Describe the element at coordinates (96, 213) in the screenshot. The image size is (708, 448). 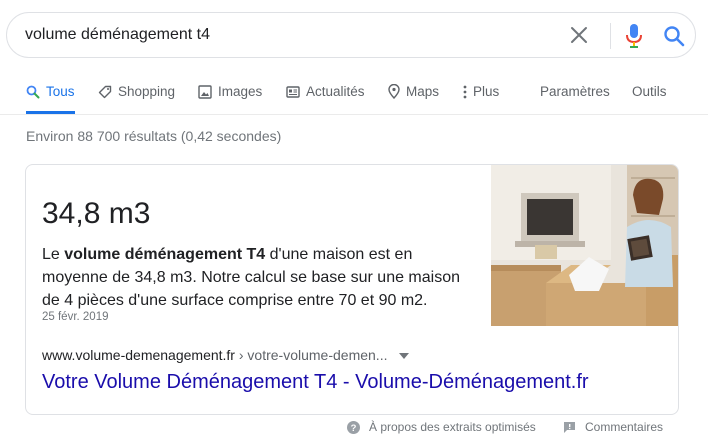
I see `snippet-answer: 34,8 m3` at that location.